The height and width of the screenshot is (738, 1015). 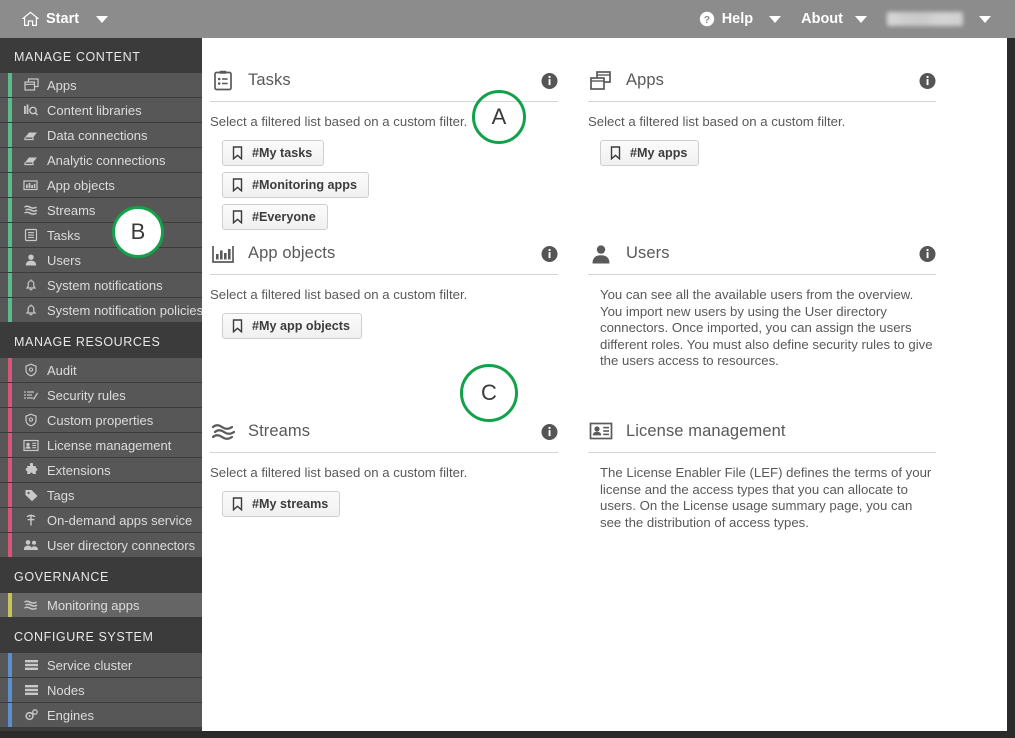 I want to click on sidebar-item-audit: Audit, so click(x=101, y=370).